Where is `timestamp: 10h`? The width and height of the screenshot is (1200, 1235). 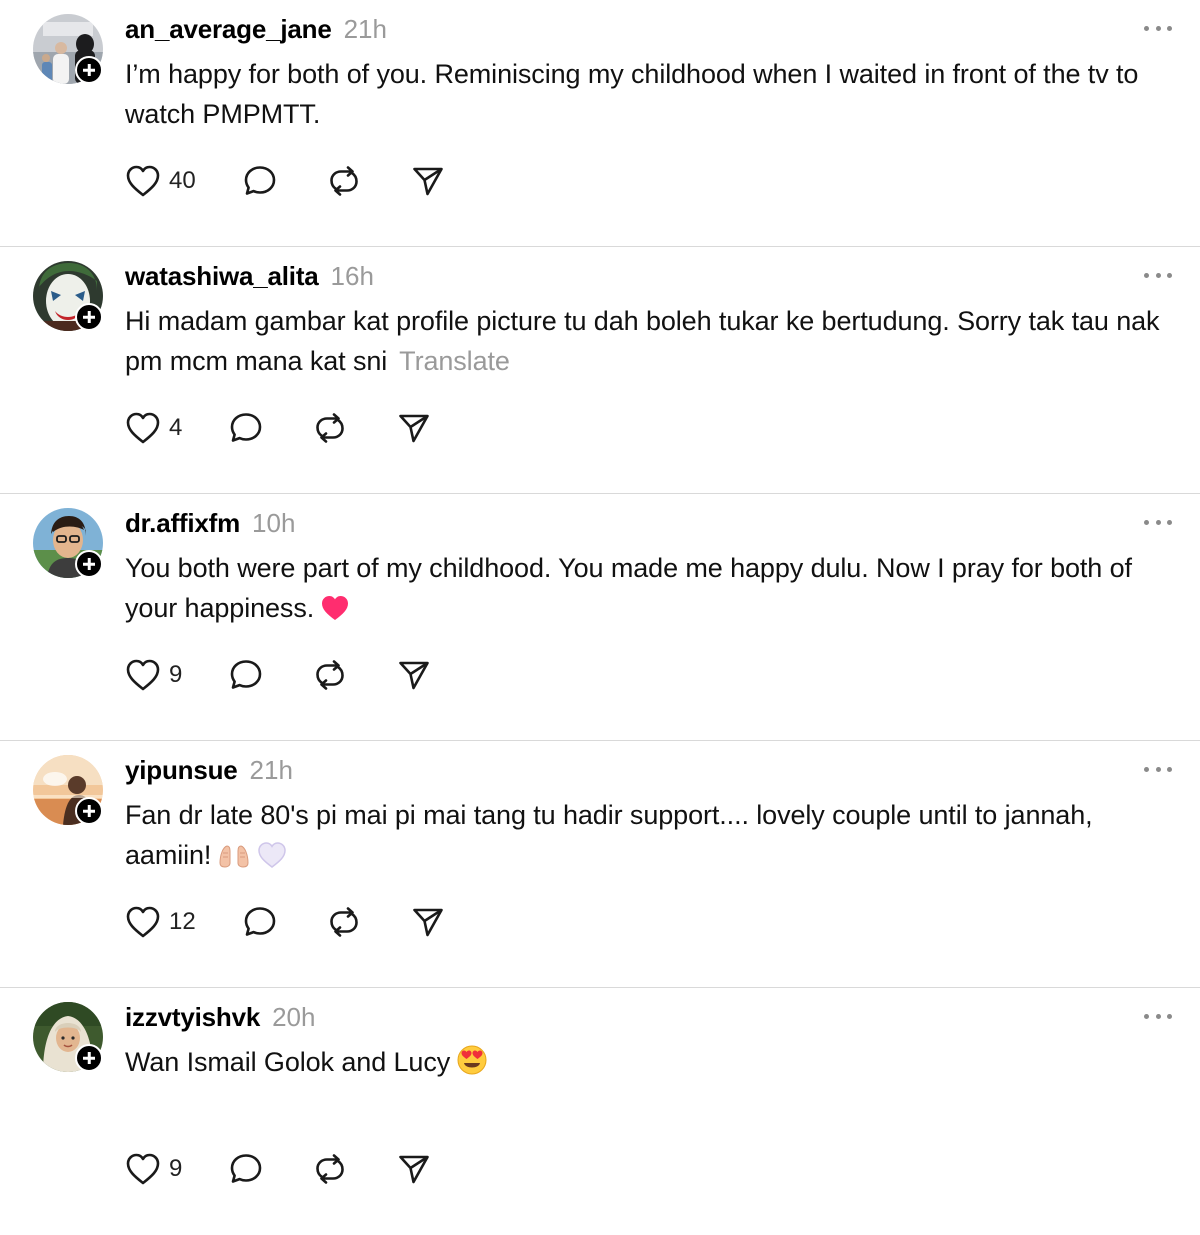
timestamp: 10h is located at coordinates (273, 523).